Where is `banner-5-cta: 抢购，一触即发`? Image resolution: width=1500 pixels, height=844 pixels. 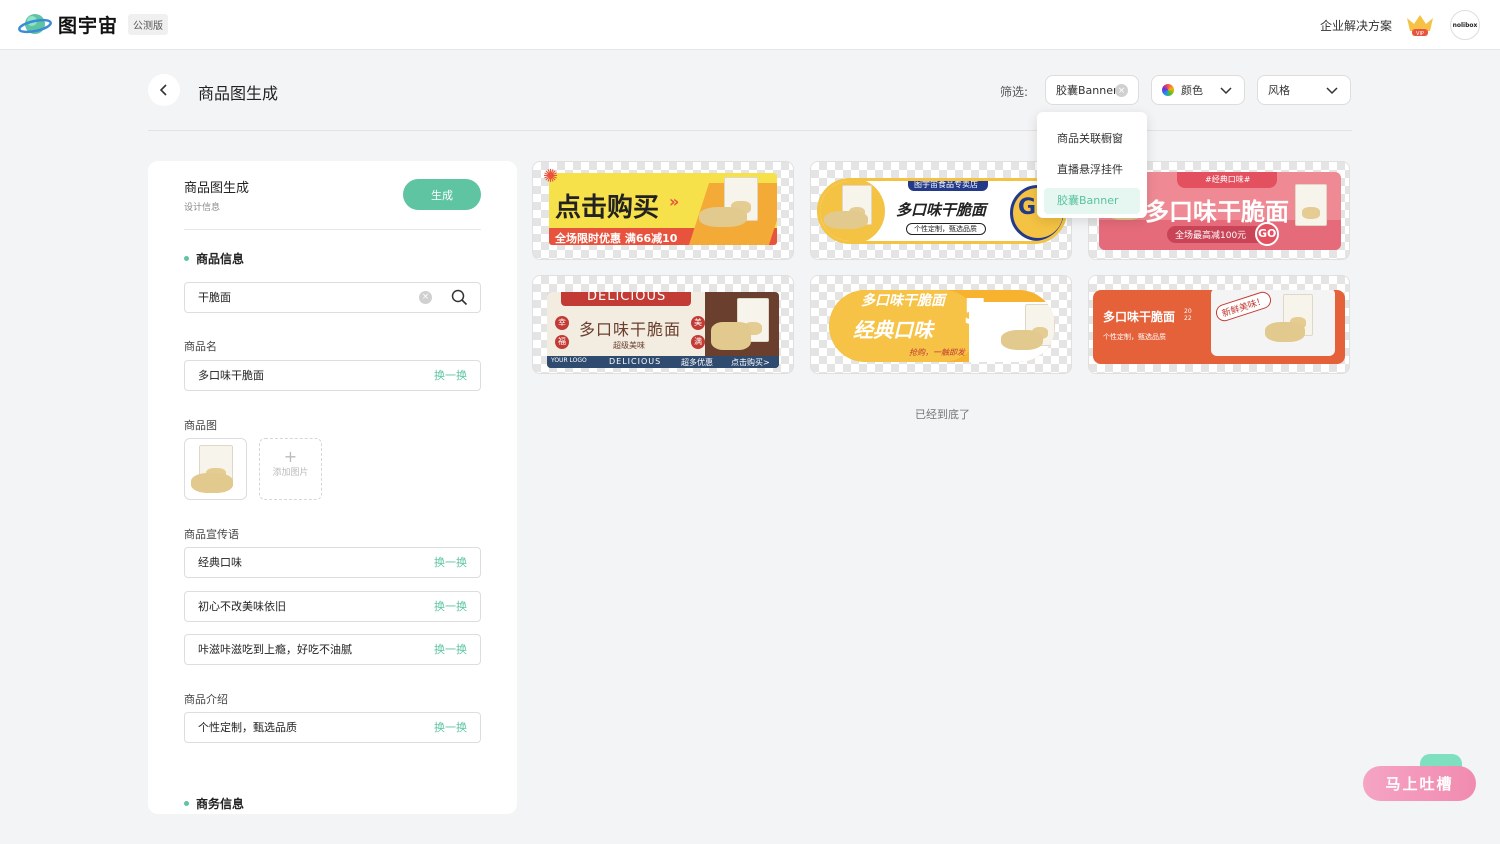 banner-5-cta: 抢购，一触即发 is located at coordinates (937, 352).